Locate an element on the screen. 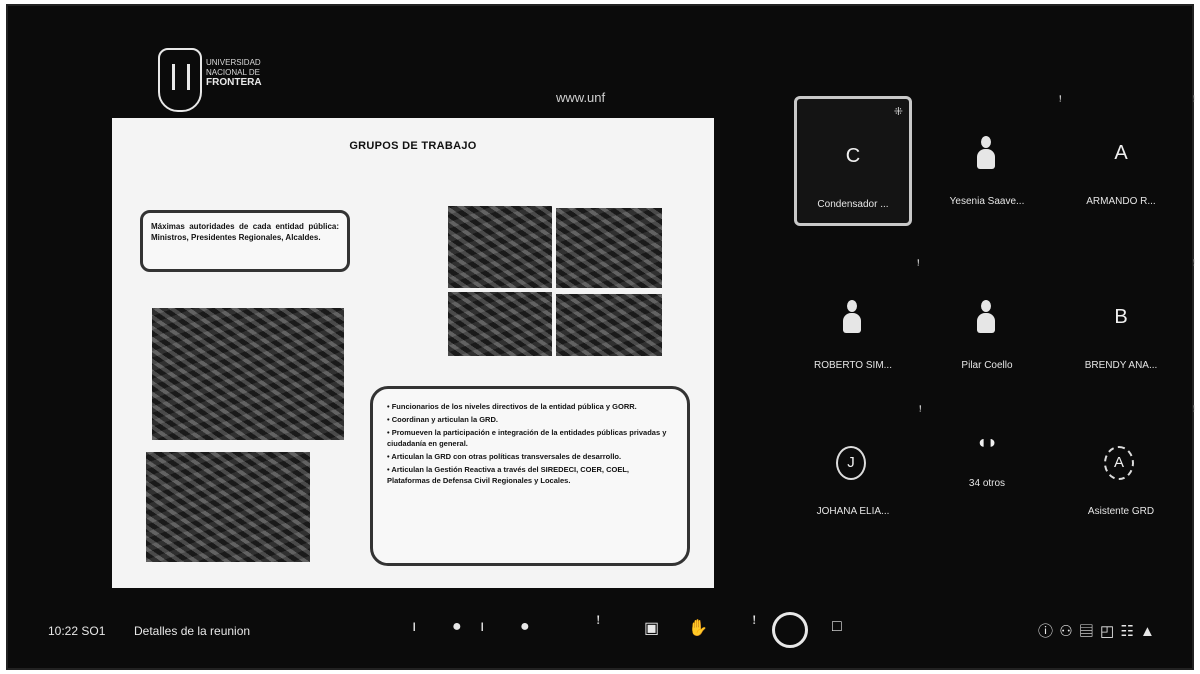  lock-icon: ▲ is located at coordinates (1148, 631).